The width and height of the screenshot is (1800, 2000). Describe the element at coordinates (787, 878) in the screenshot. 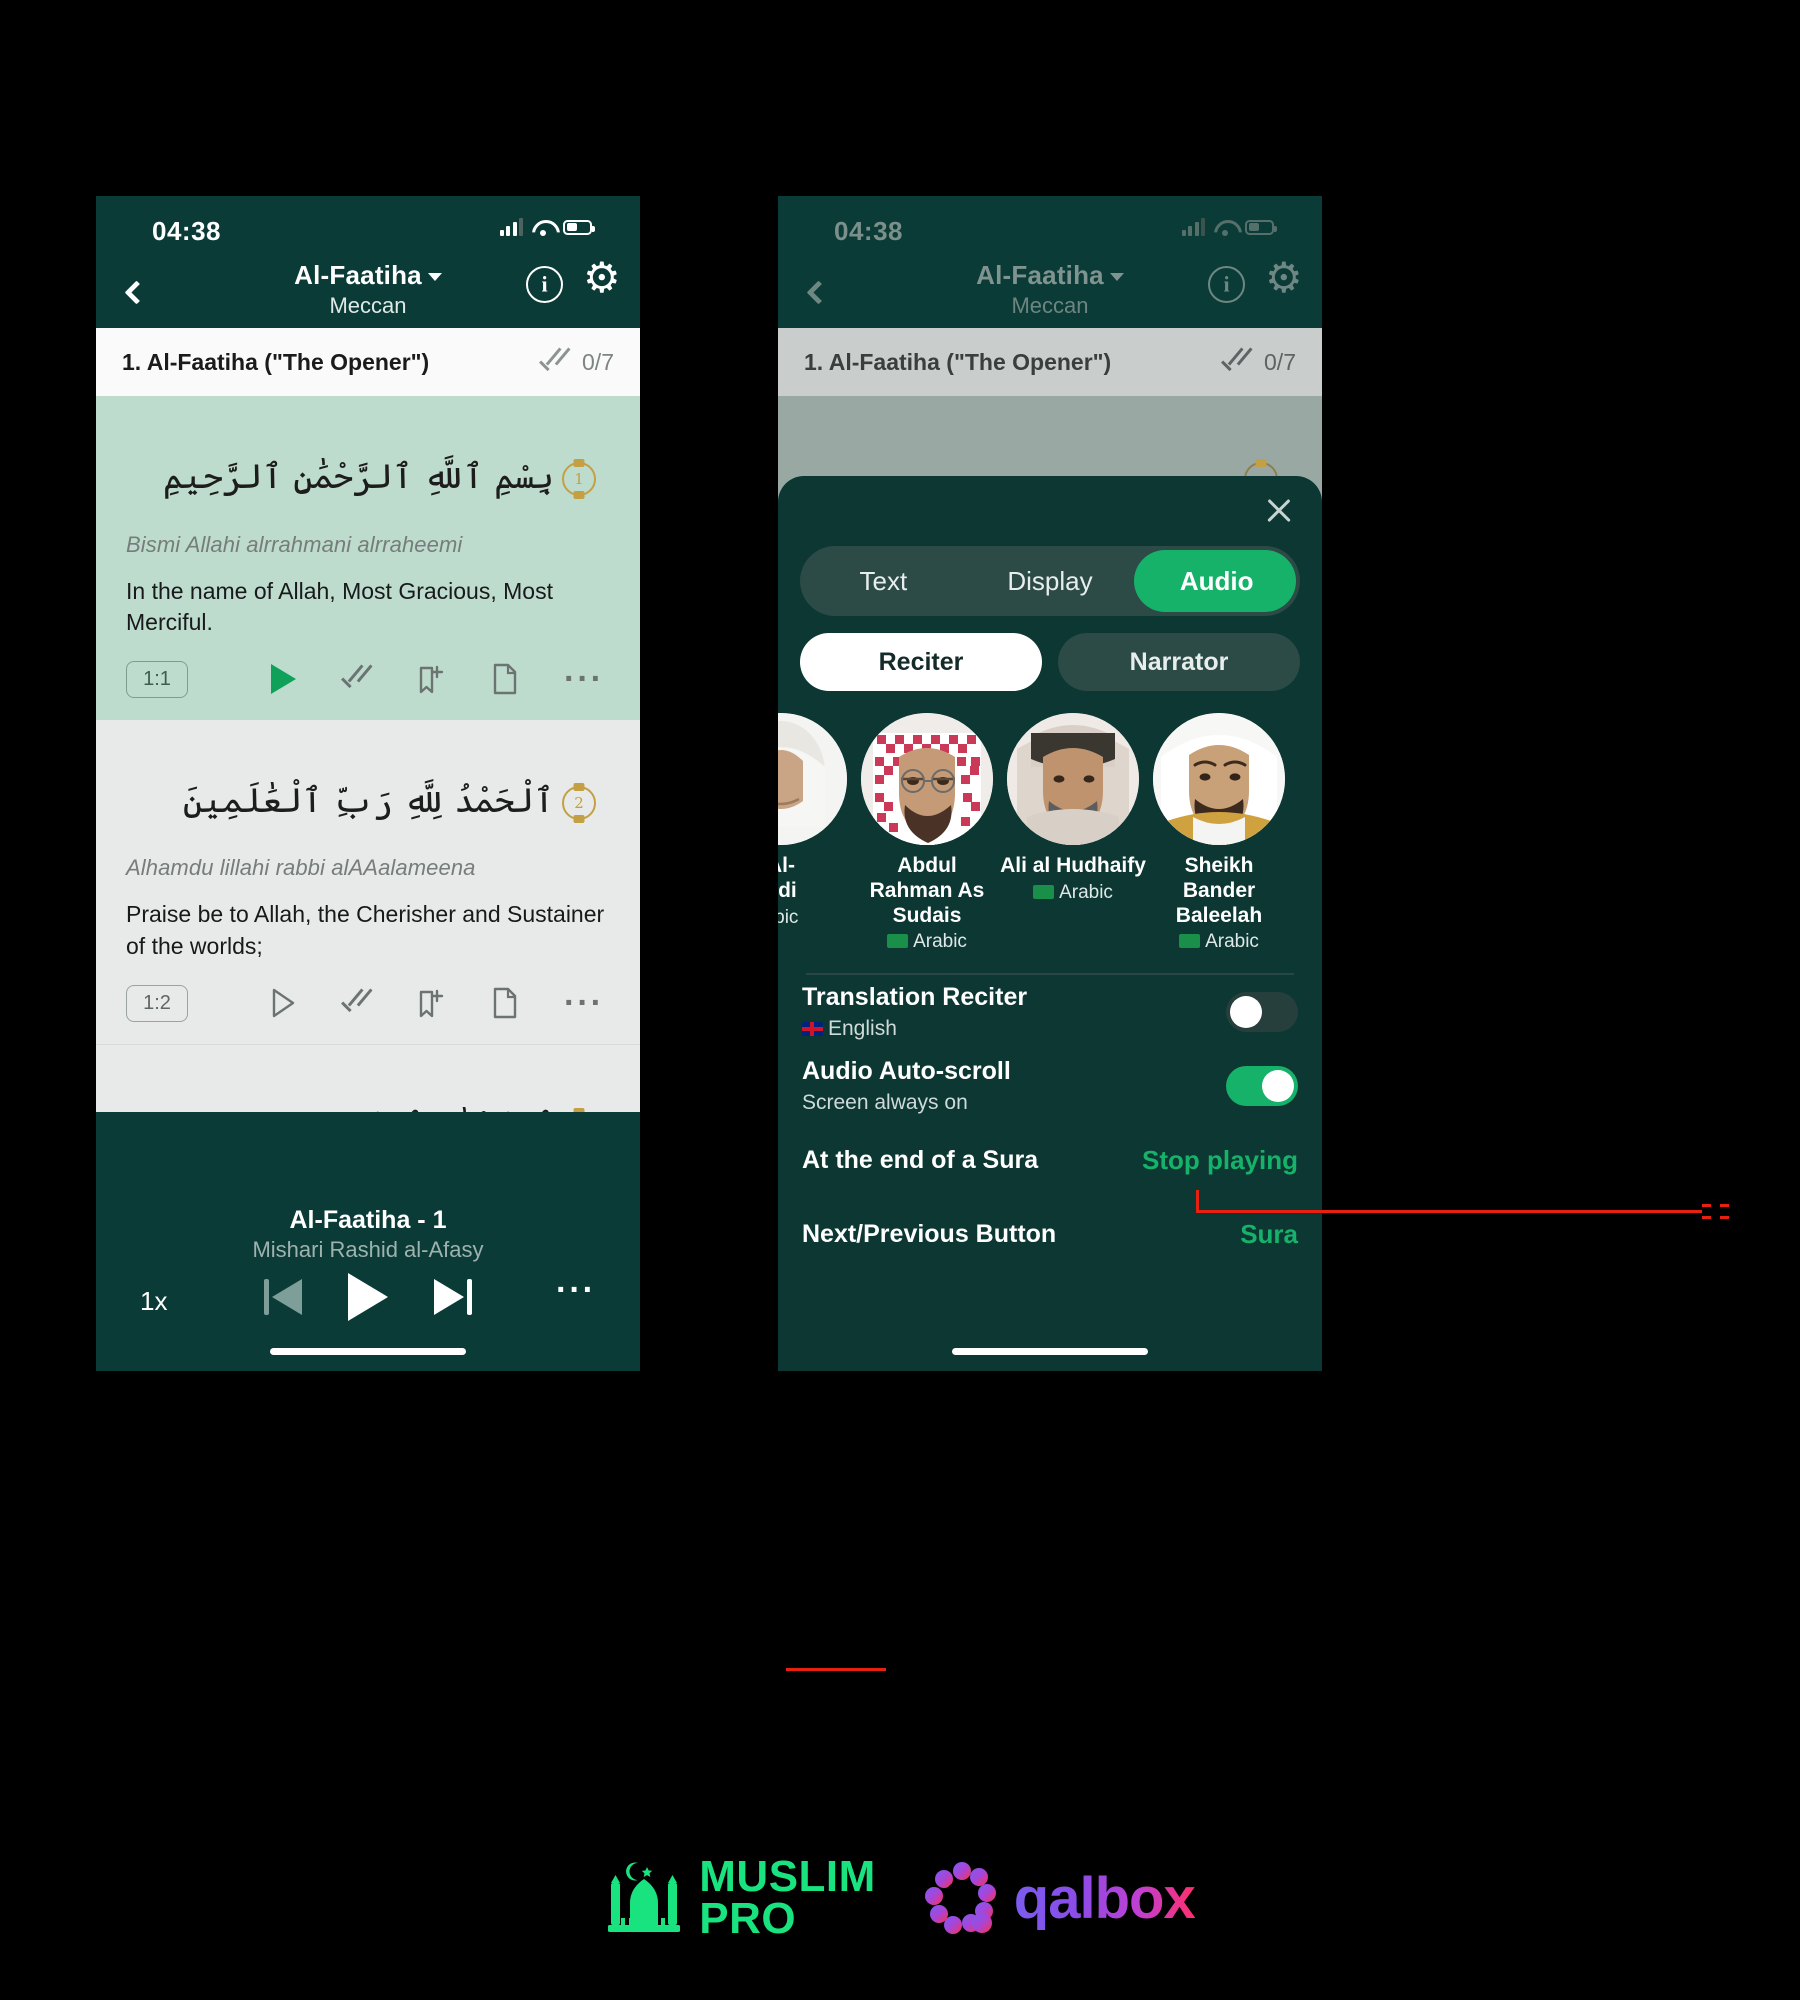

I see `reciter-name: Al-ndi` at that location.